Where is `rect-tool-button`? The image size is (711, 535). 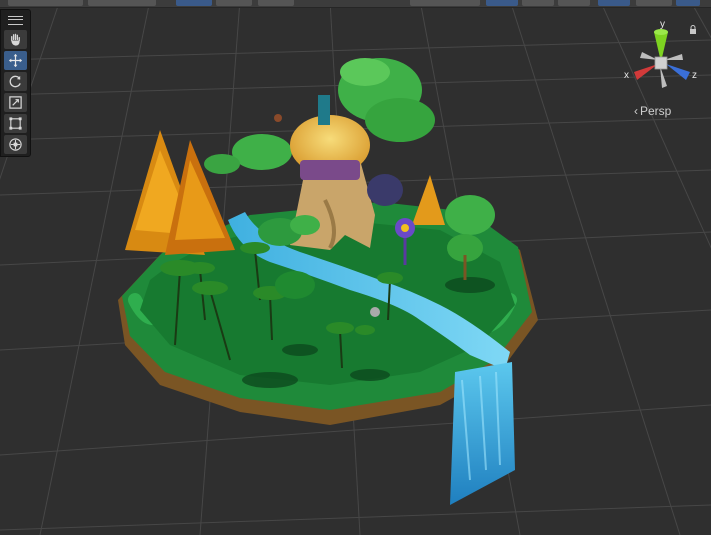
rect-tool-button is located at coordinates (15, 123).